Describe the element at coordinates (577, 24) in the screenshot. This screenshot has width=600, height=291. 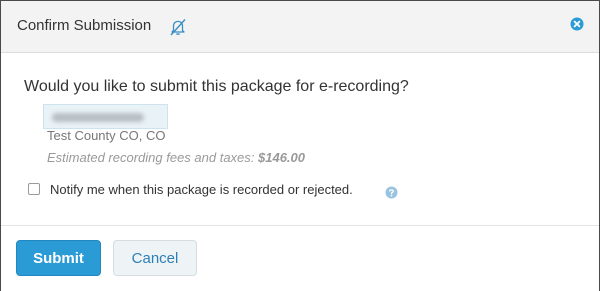
I see `close-icon` at that location.